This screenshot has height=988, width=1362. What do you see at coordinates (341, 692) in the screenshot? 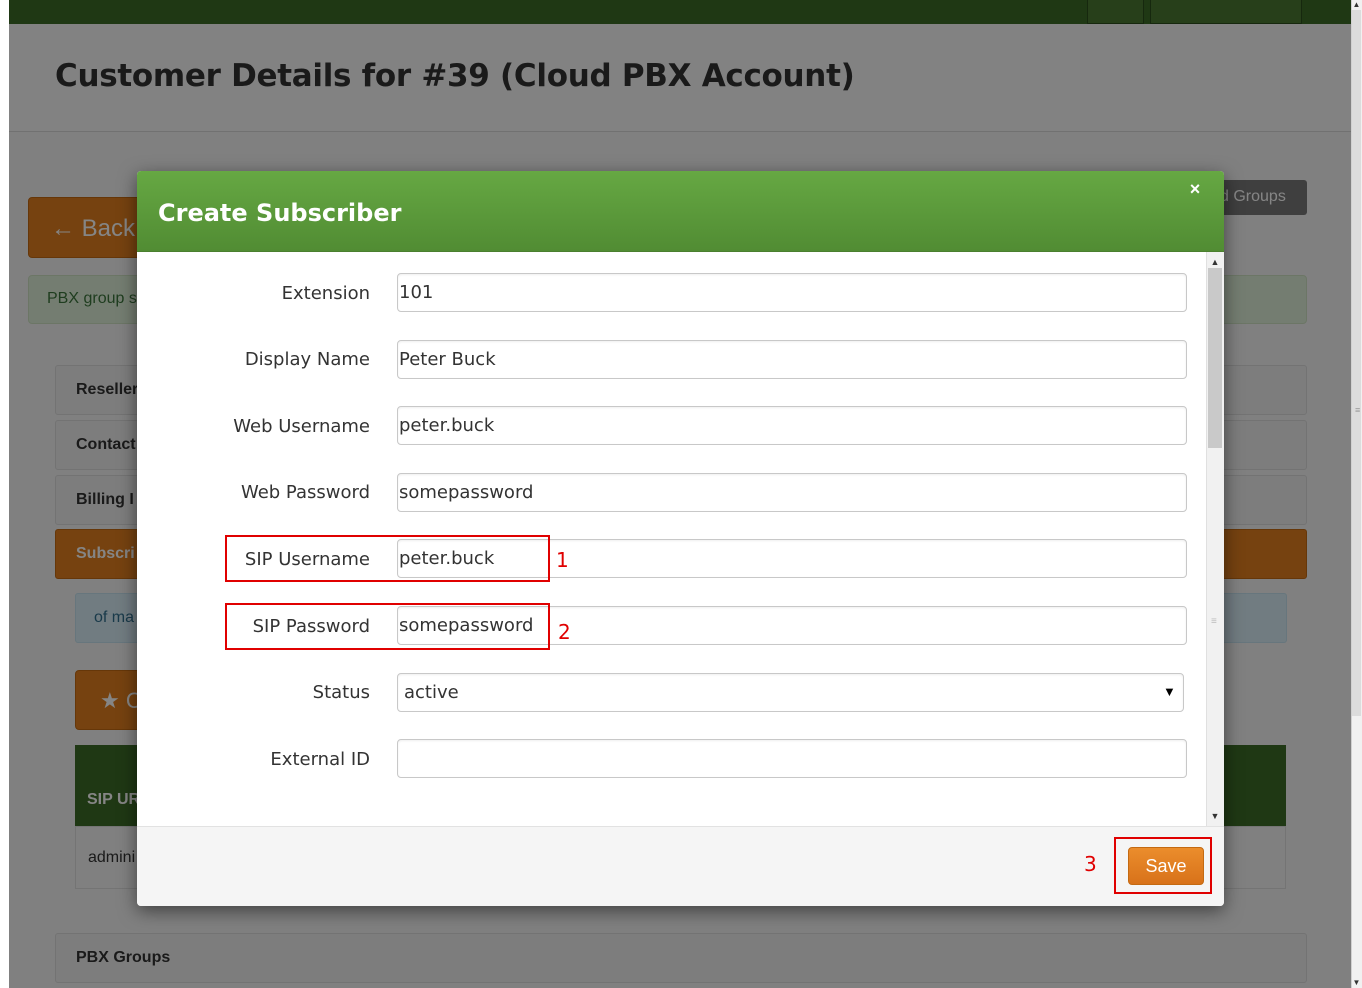
I see `status-label: Status` at bounding box center [341, 692].